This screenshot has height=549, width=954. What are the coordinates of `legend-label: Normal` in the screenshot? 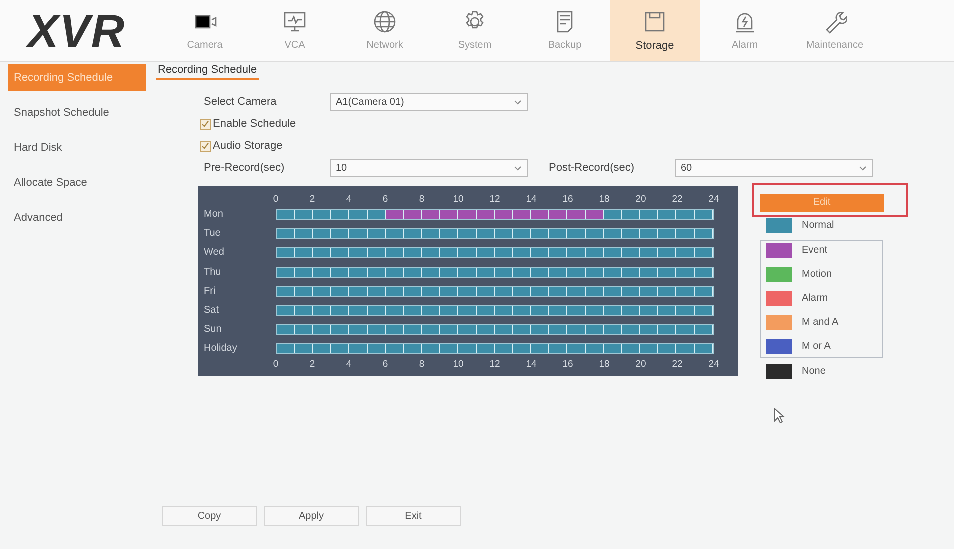 It's located at (818, 225).